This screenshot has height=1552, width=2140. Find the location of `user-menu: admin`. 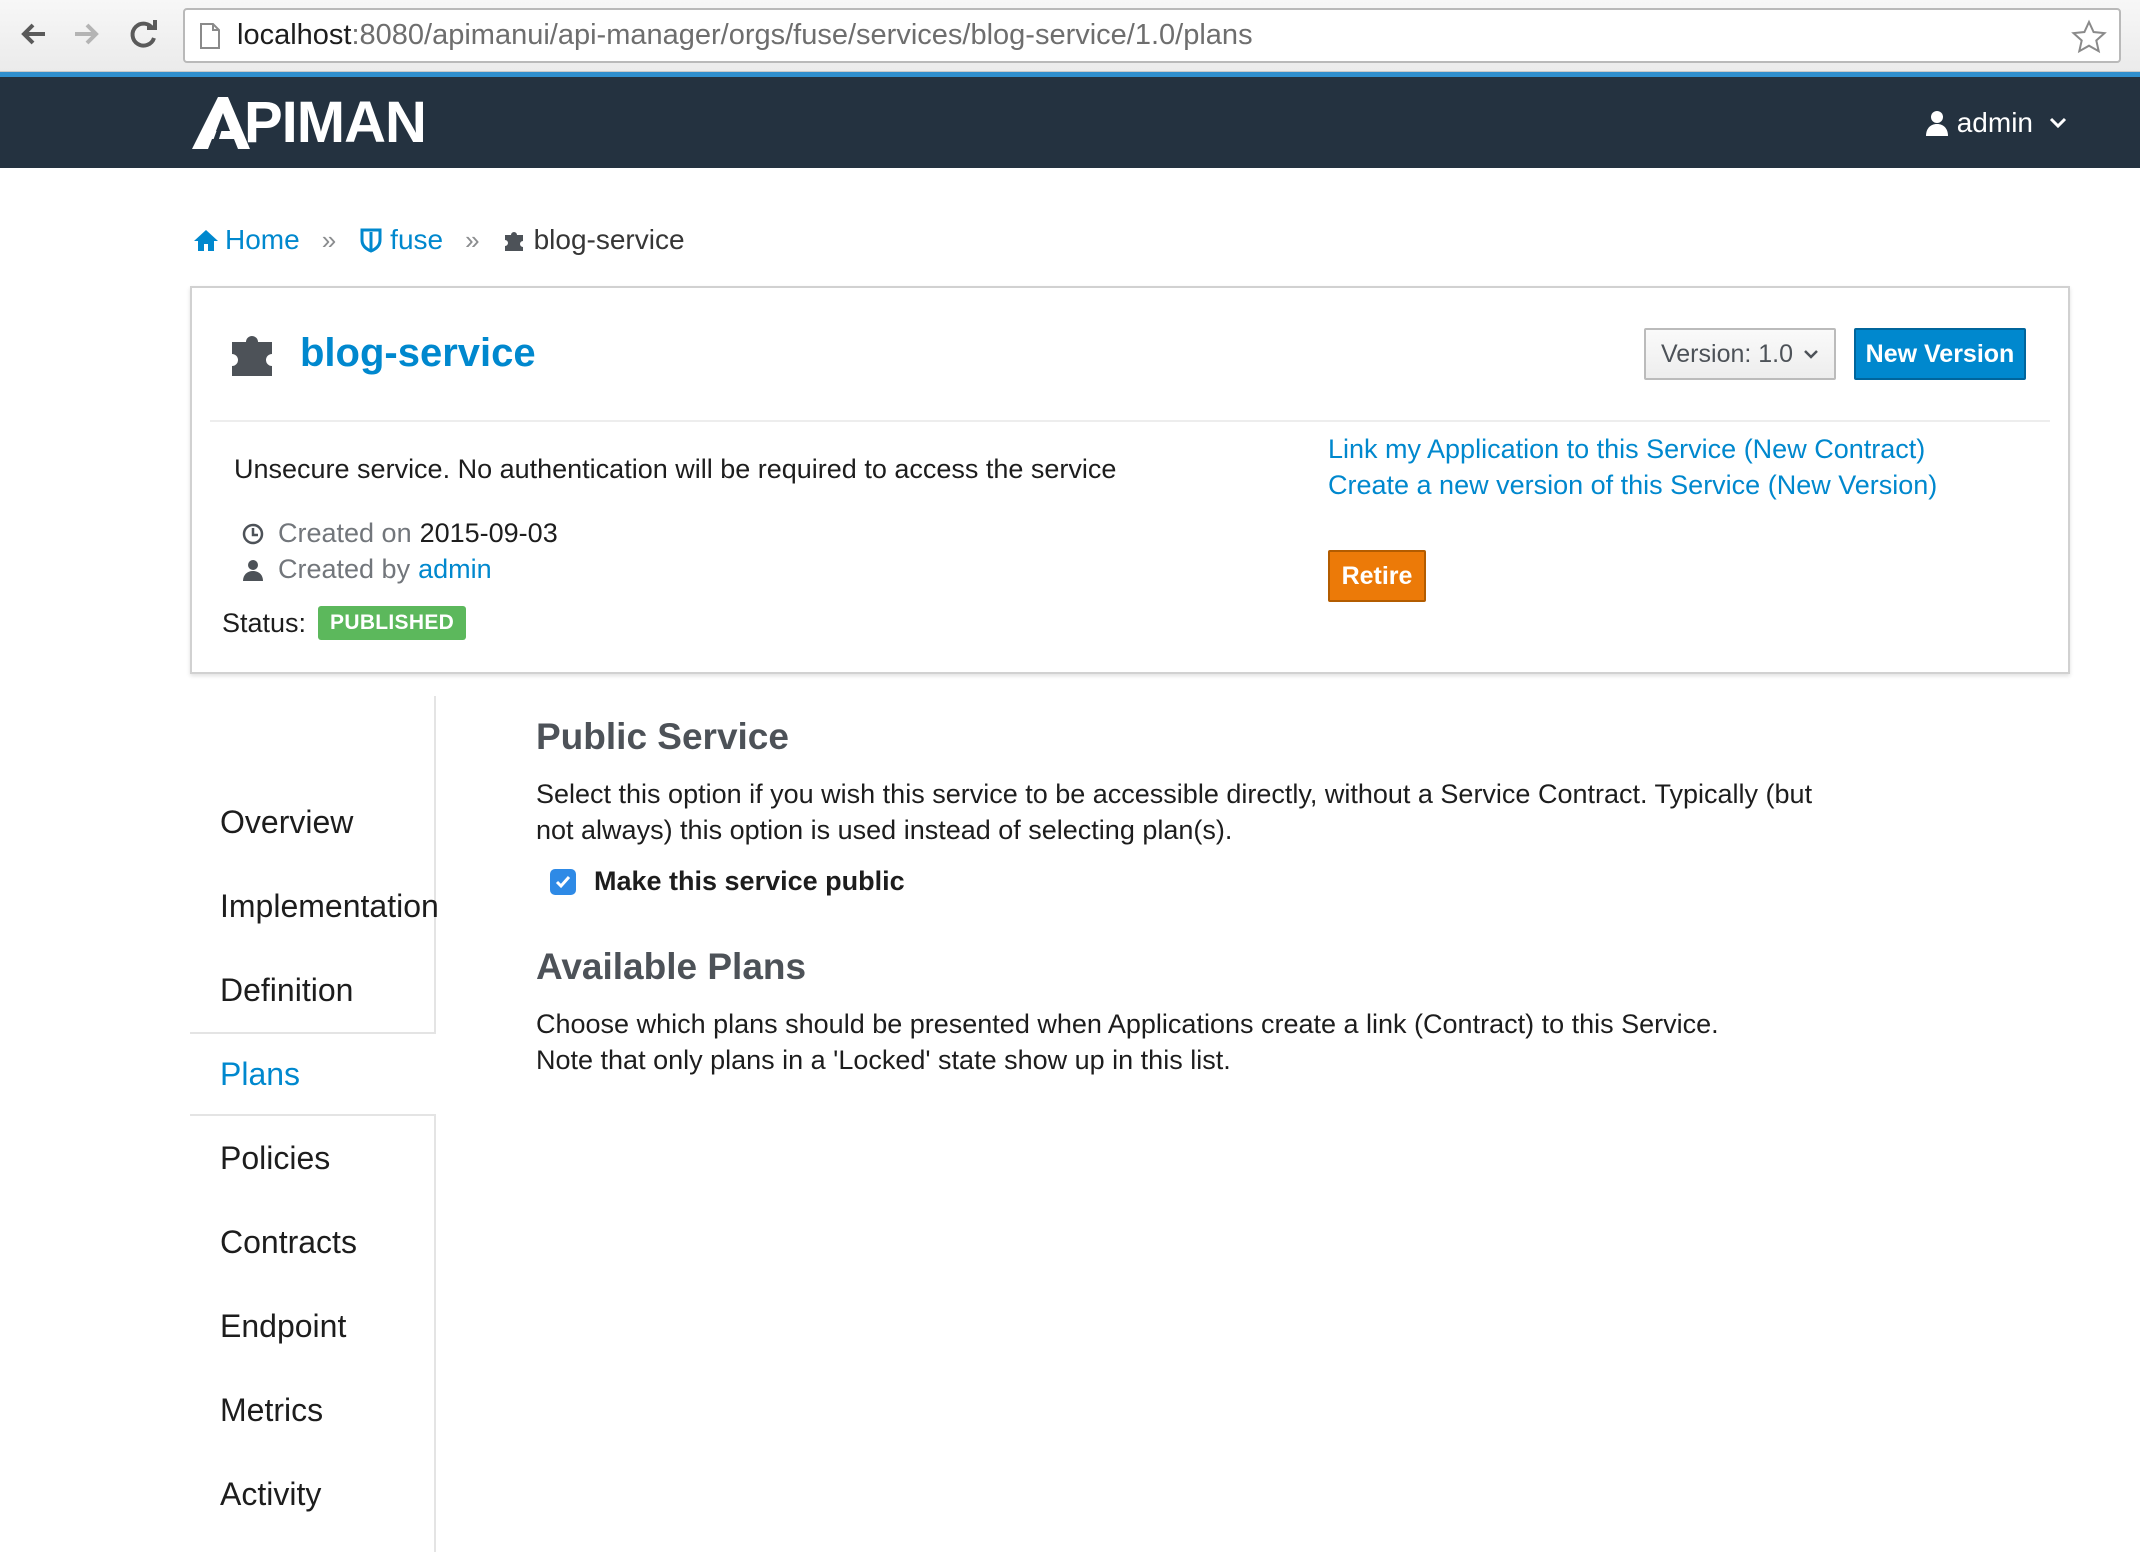

user-menu: admin is located at coordinates (1996, 123).